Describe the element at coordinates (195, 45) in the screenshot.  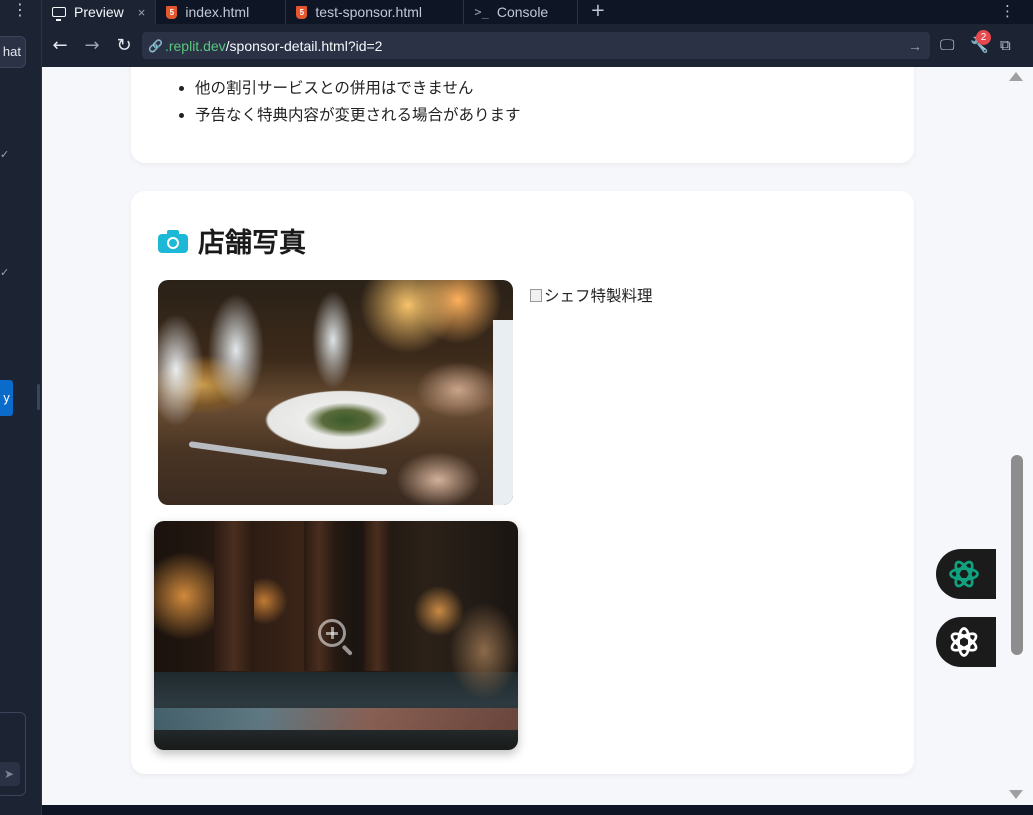
I see `url-host: .replit.dev` at that location.